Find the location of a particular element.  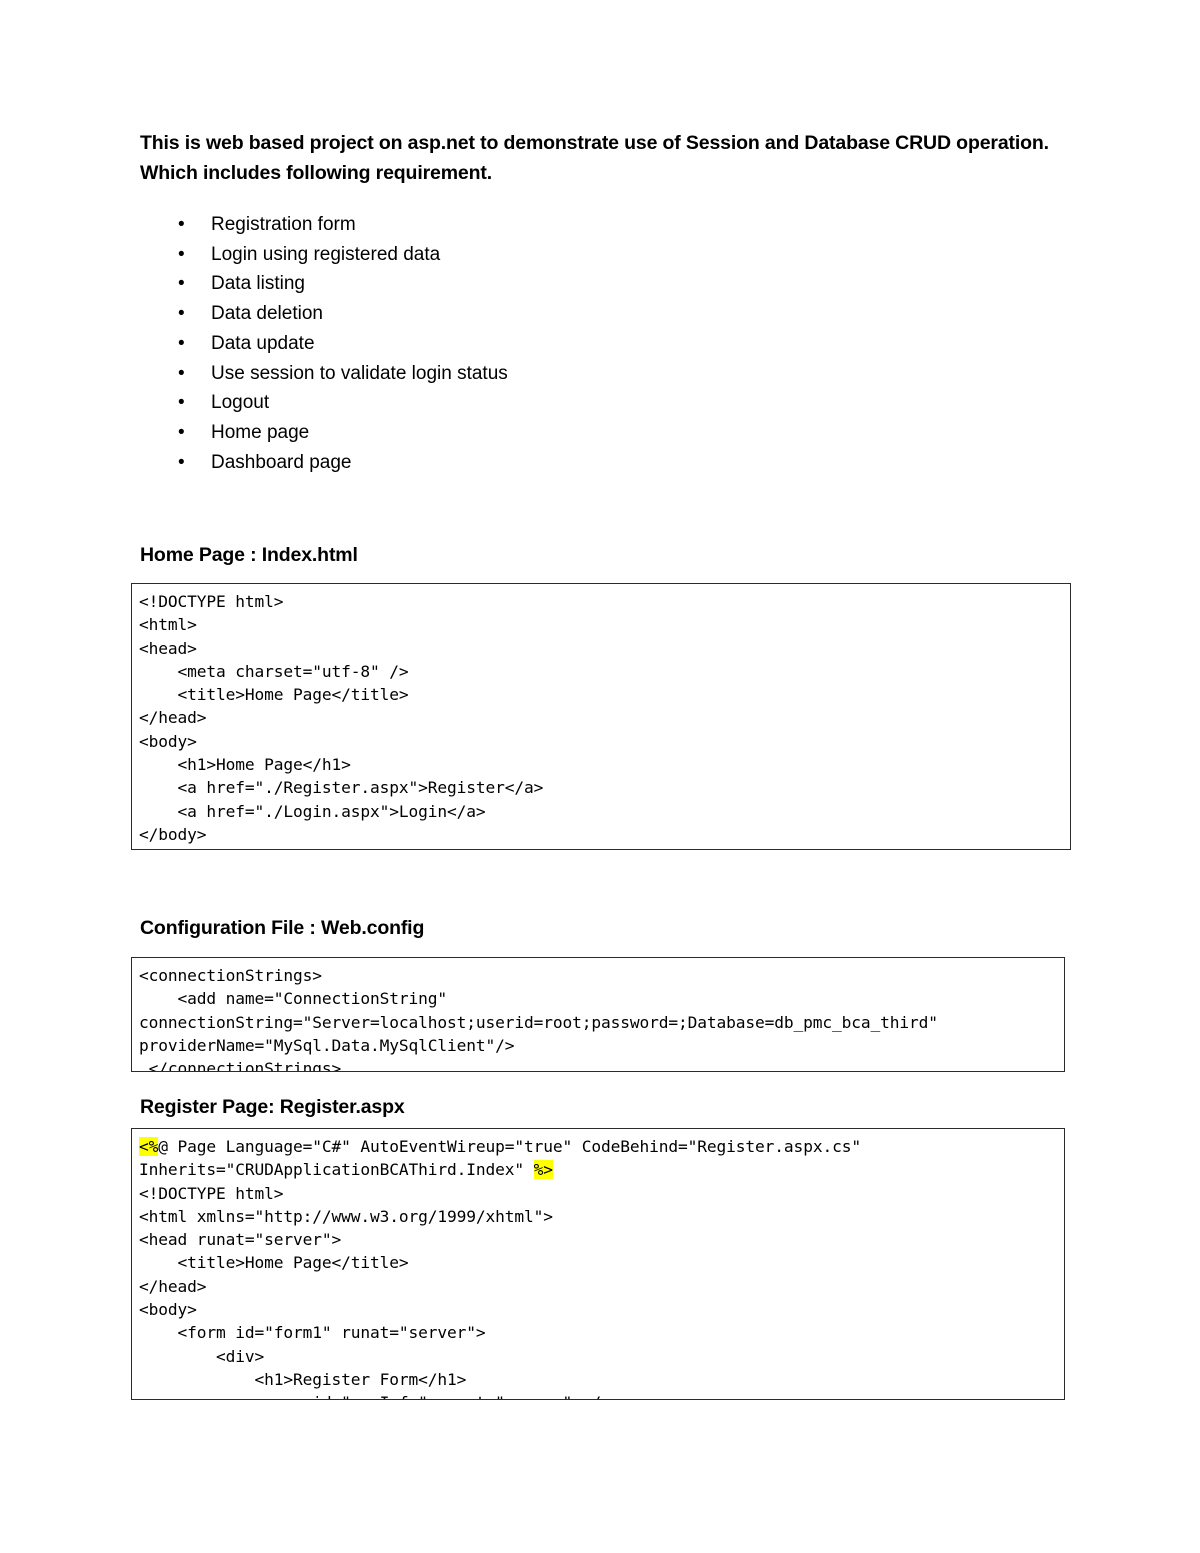

section-heading-home-page: Home Page : Index.html is located at coordinates (249, 555).